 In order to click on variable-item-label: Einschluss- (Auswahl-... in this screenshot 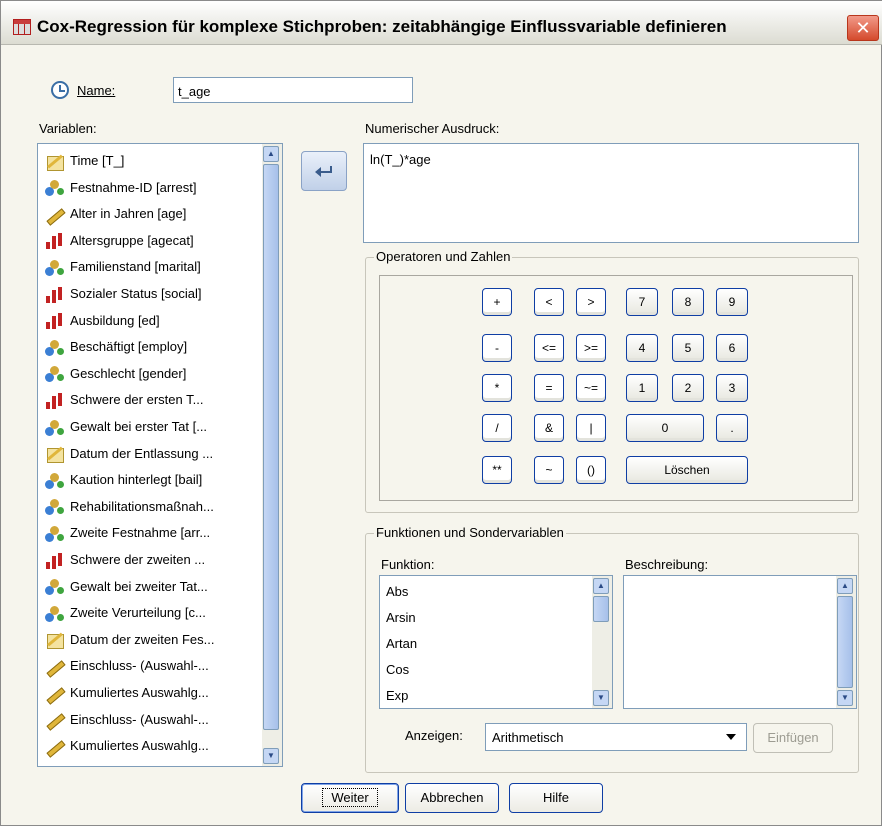, I will do `click(139, 666)`.